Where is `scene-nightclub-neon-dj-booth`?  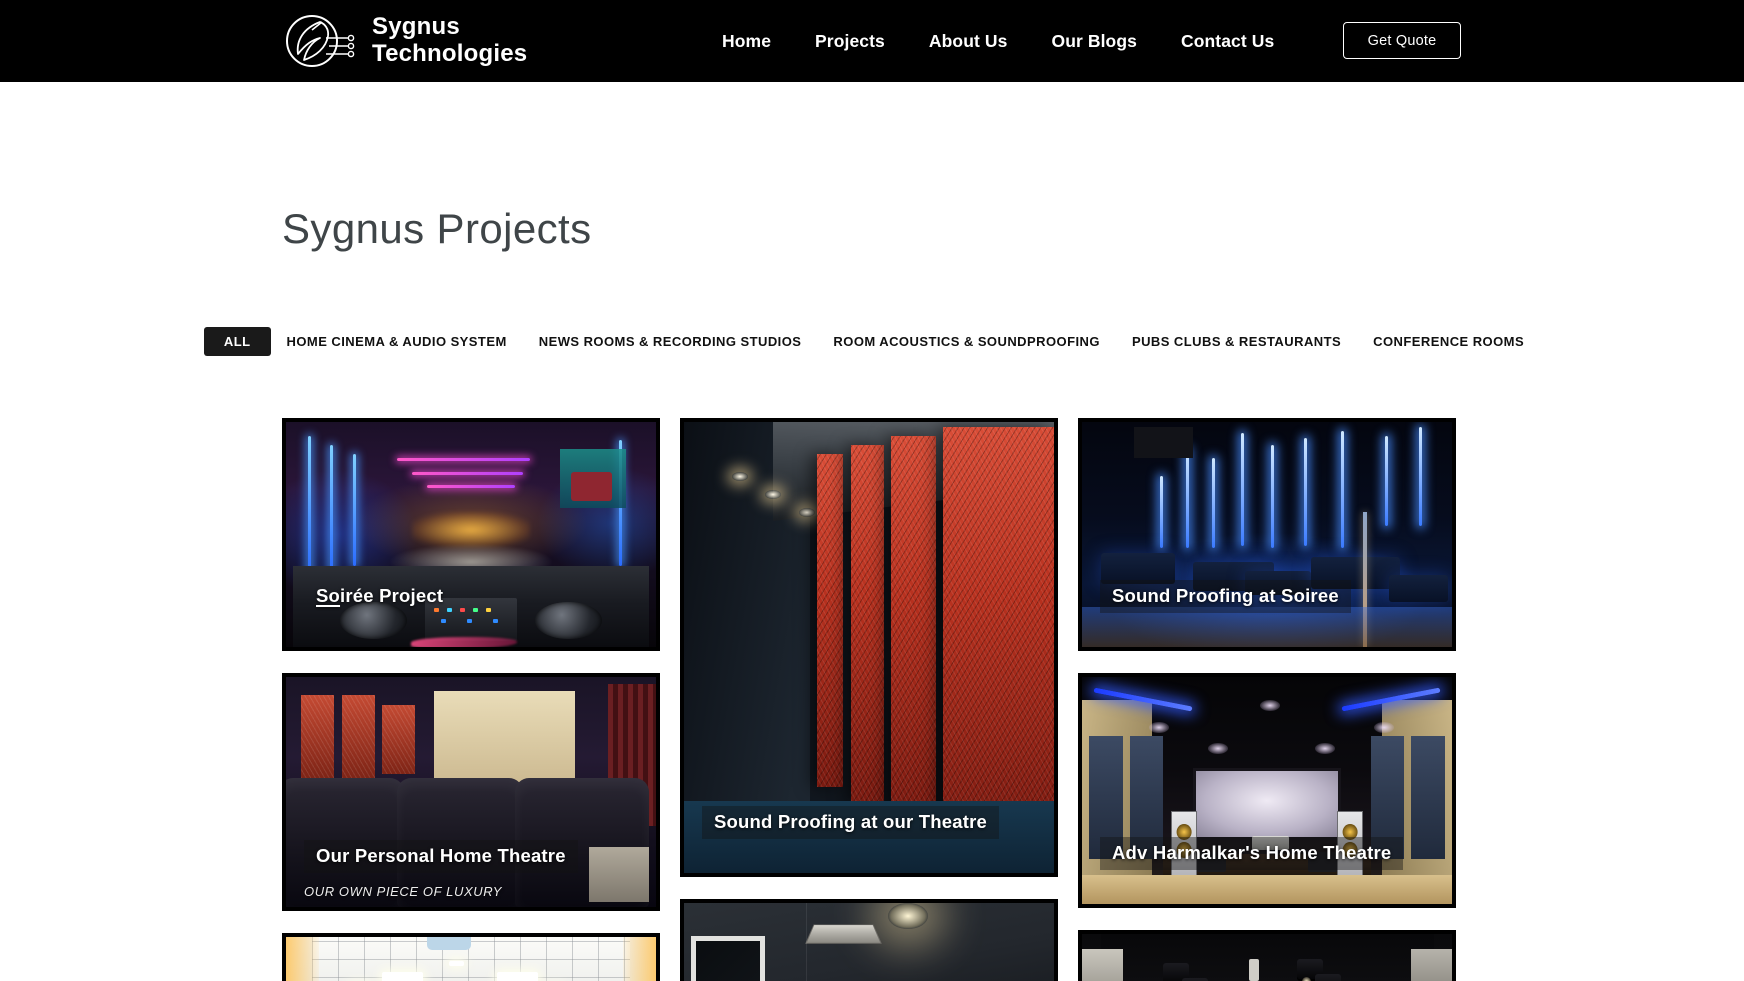
scene-nightclub-neon-dj-booth is located at coordinates (471, 534).